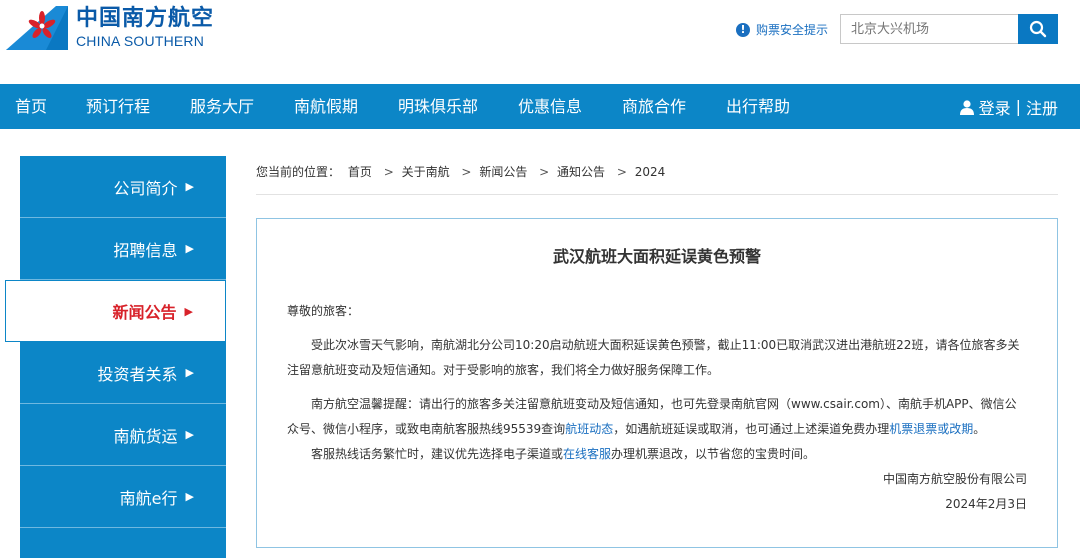 Image resolution: width=1080 pixels, height=558 pixels. What do you see at coordinates (654, 106) in the screenshot?
I see `nav-item-business: 商旅合作` at bounding box center [654, 106].